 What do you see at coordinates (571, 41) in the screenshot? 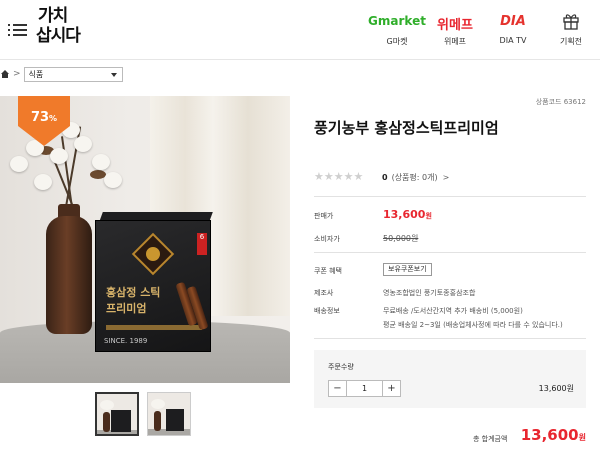
I see `special-exhibition-label: 기획전` at bounding box center [571, 41].